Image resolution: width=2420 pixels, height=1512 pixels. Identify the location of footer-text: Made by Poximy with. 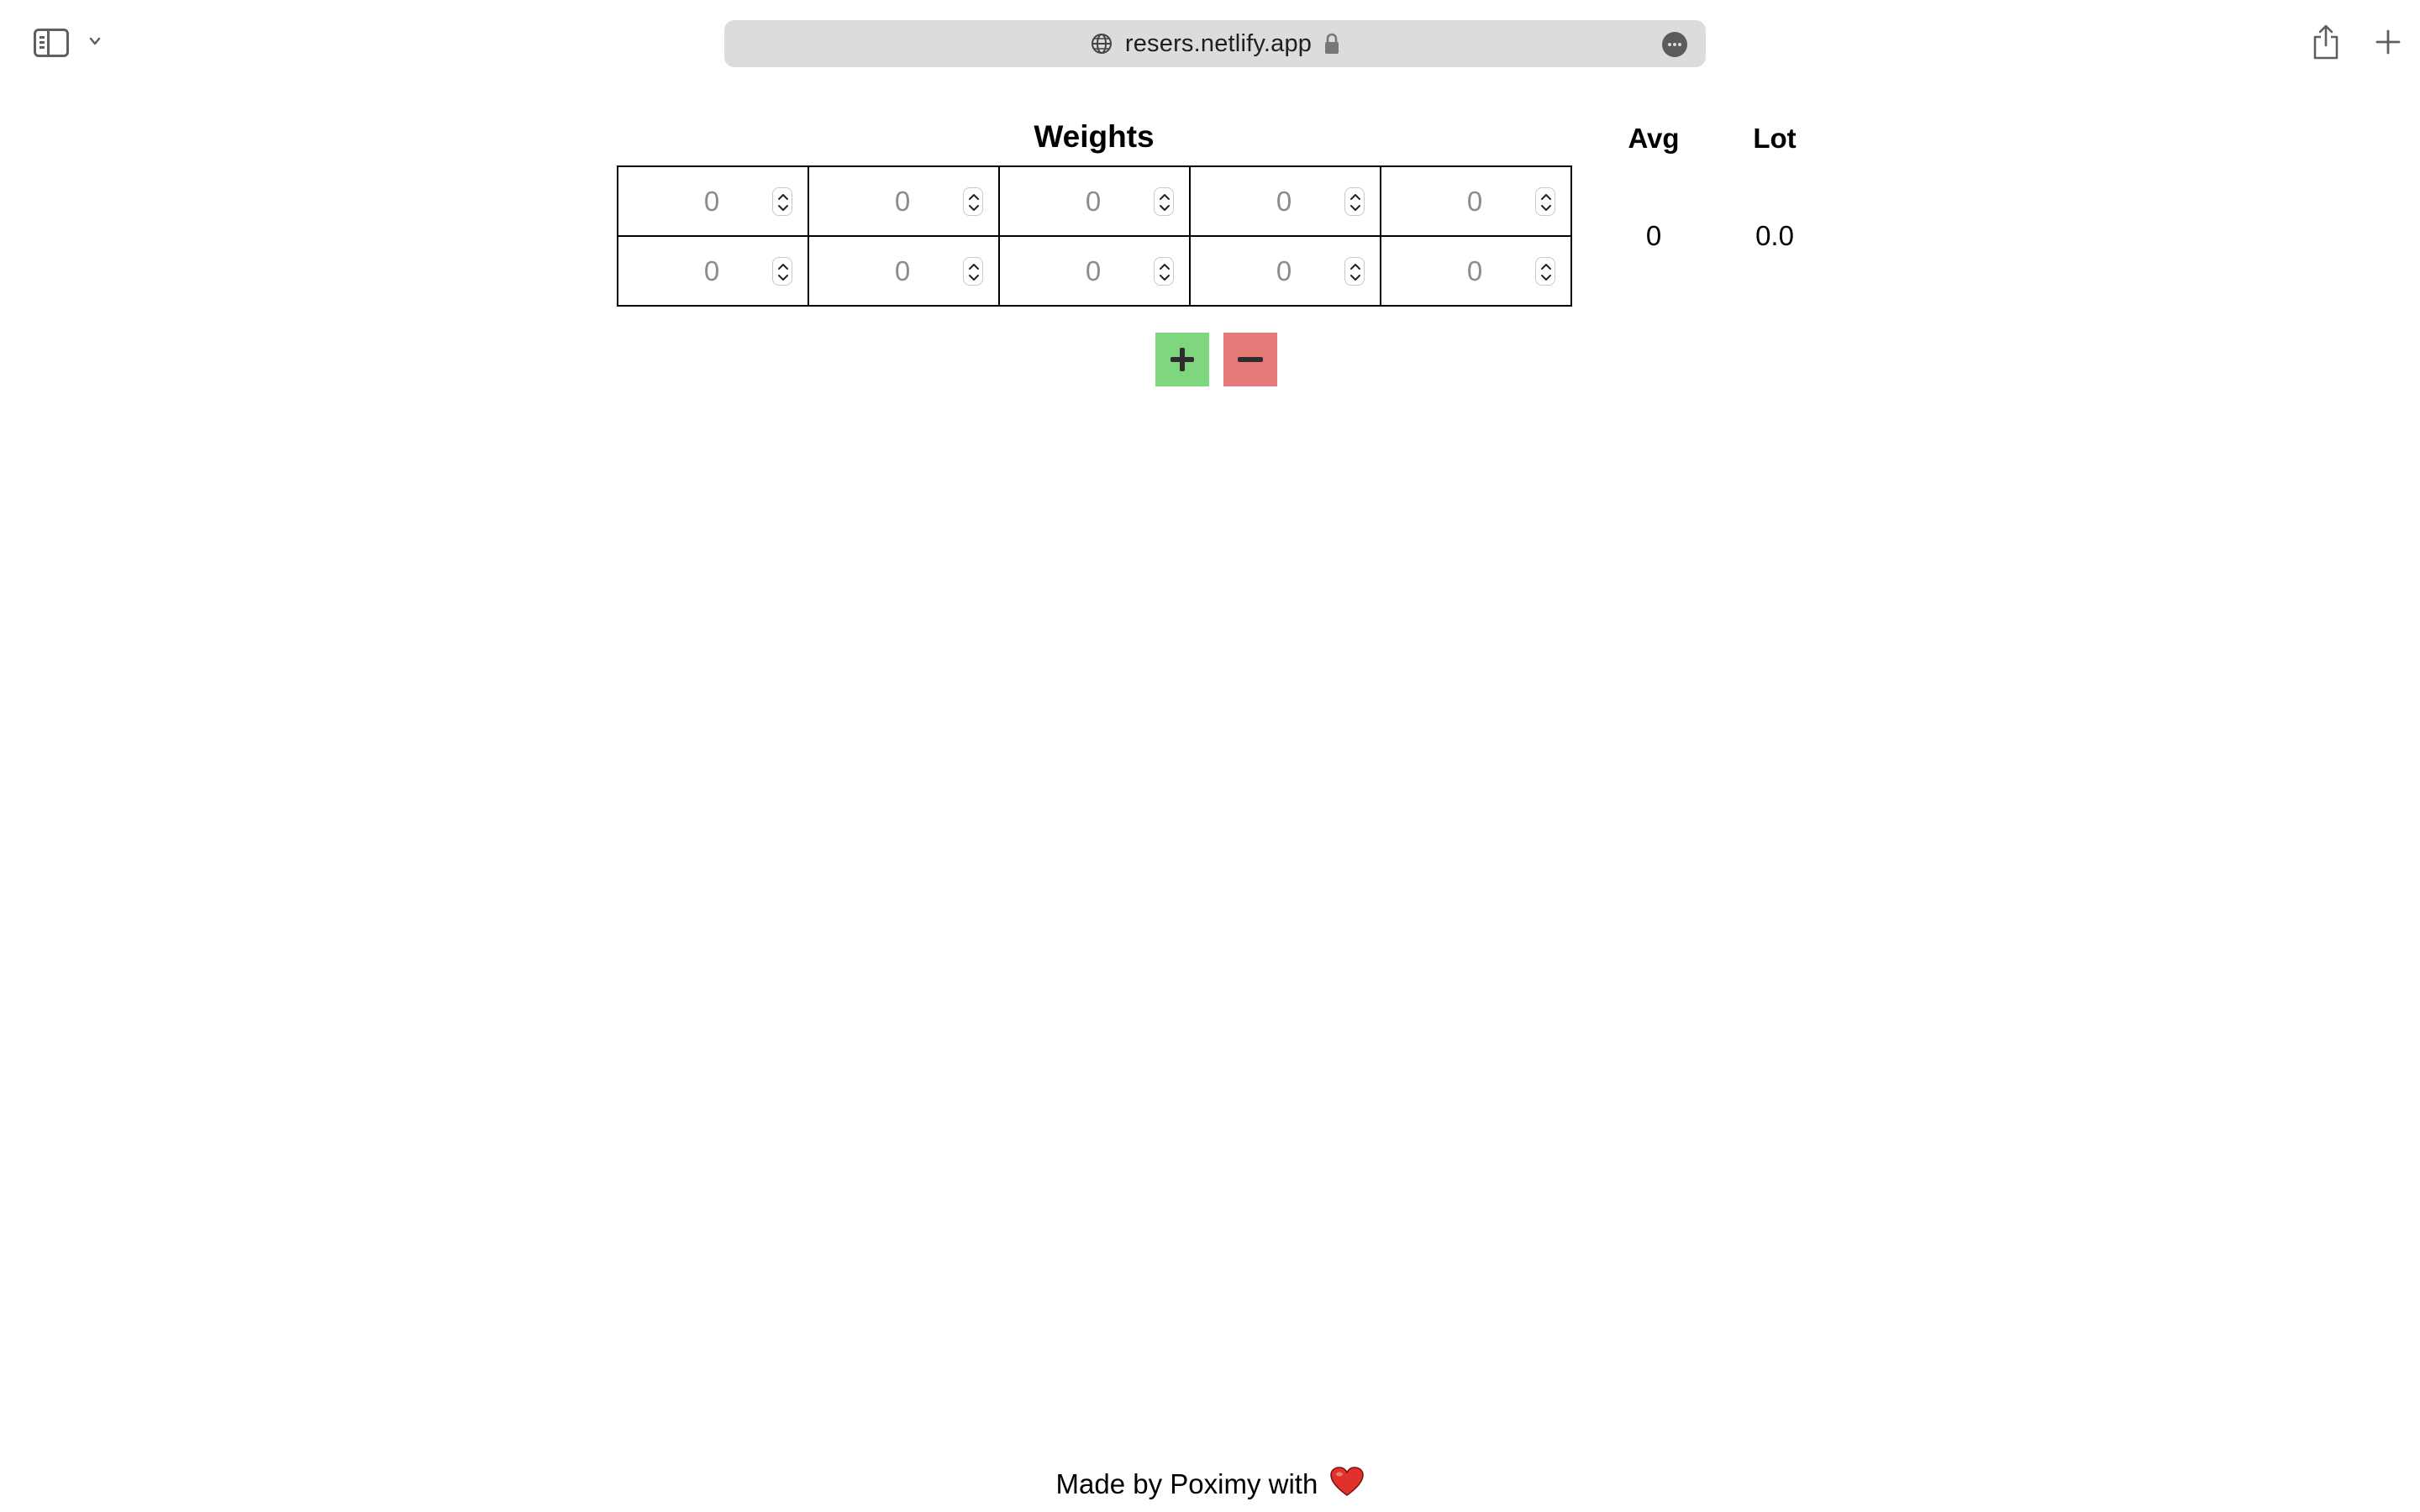
(1186, 1483).